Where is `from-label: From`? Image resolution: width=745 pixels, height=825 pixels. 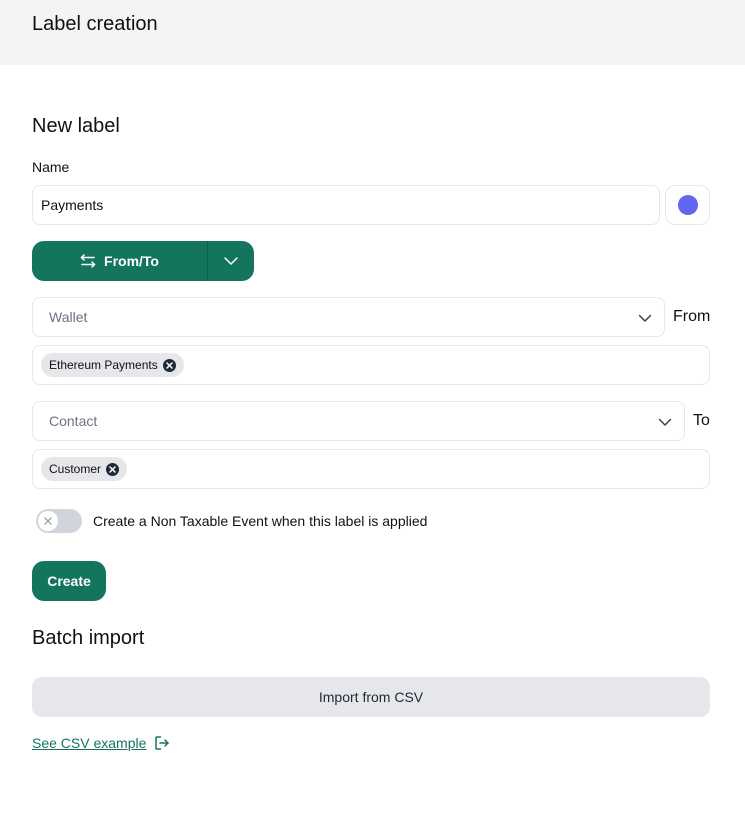 from-label: From is located at coordinates (692, 316).